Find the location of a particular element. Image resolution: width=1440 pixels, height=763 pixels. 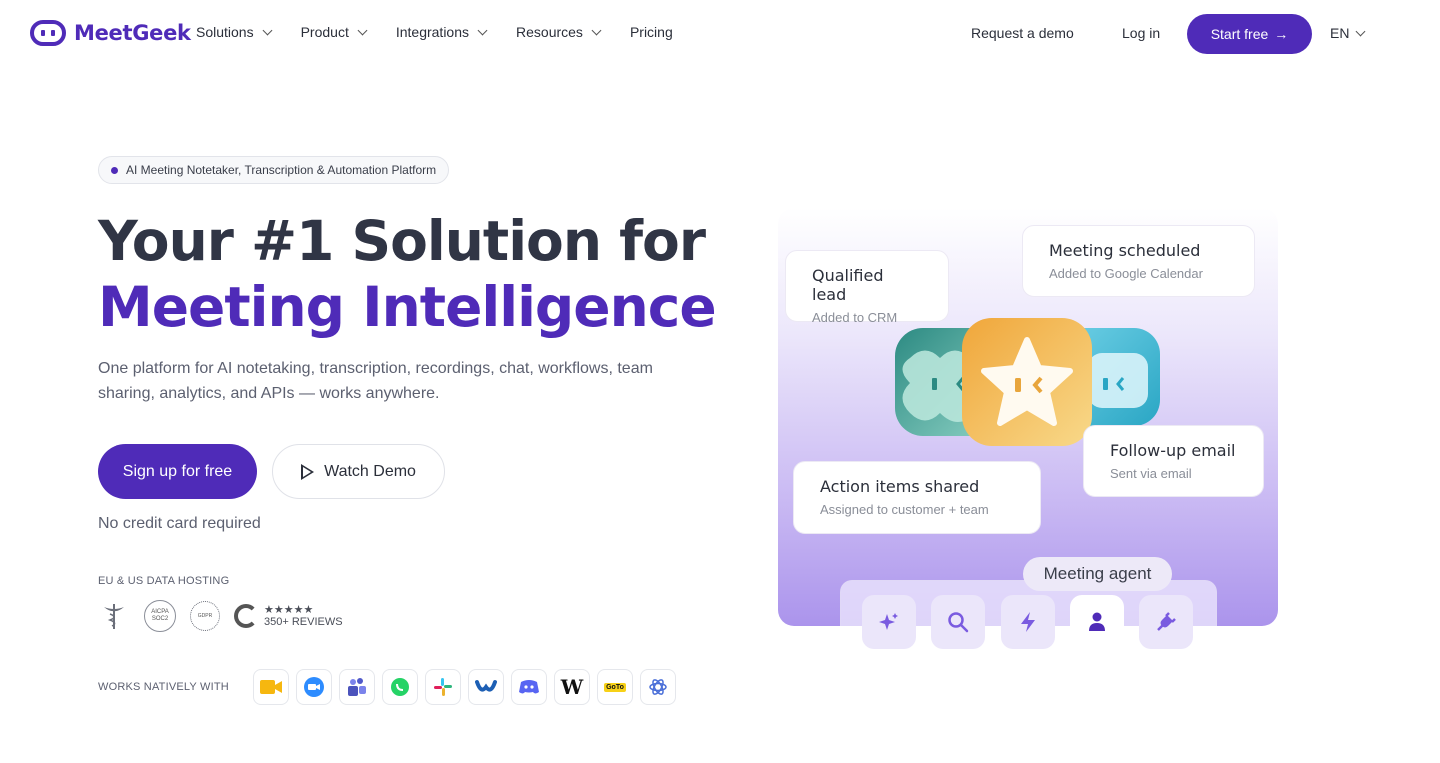

star-rating-icon: ★★★★★ is located at coordinates (289, 610).